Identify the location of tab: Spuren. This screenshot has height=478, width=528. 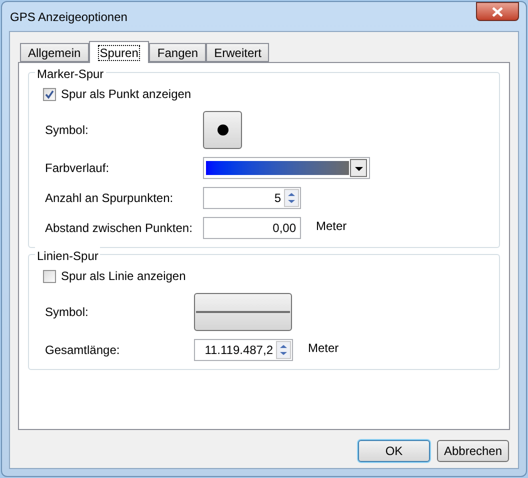
(119, 52).